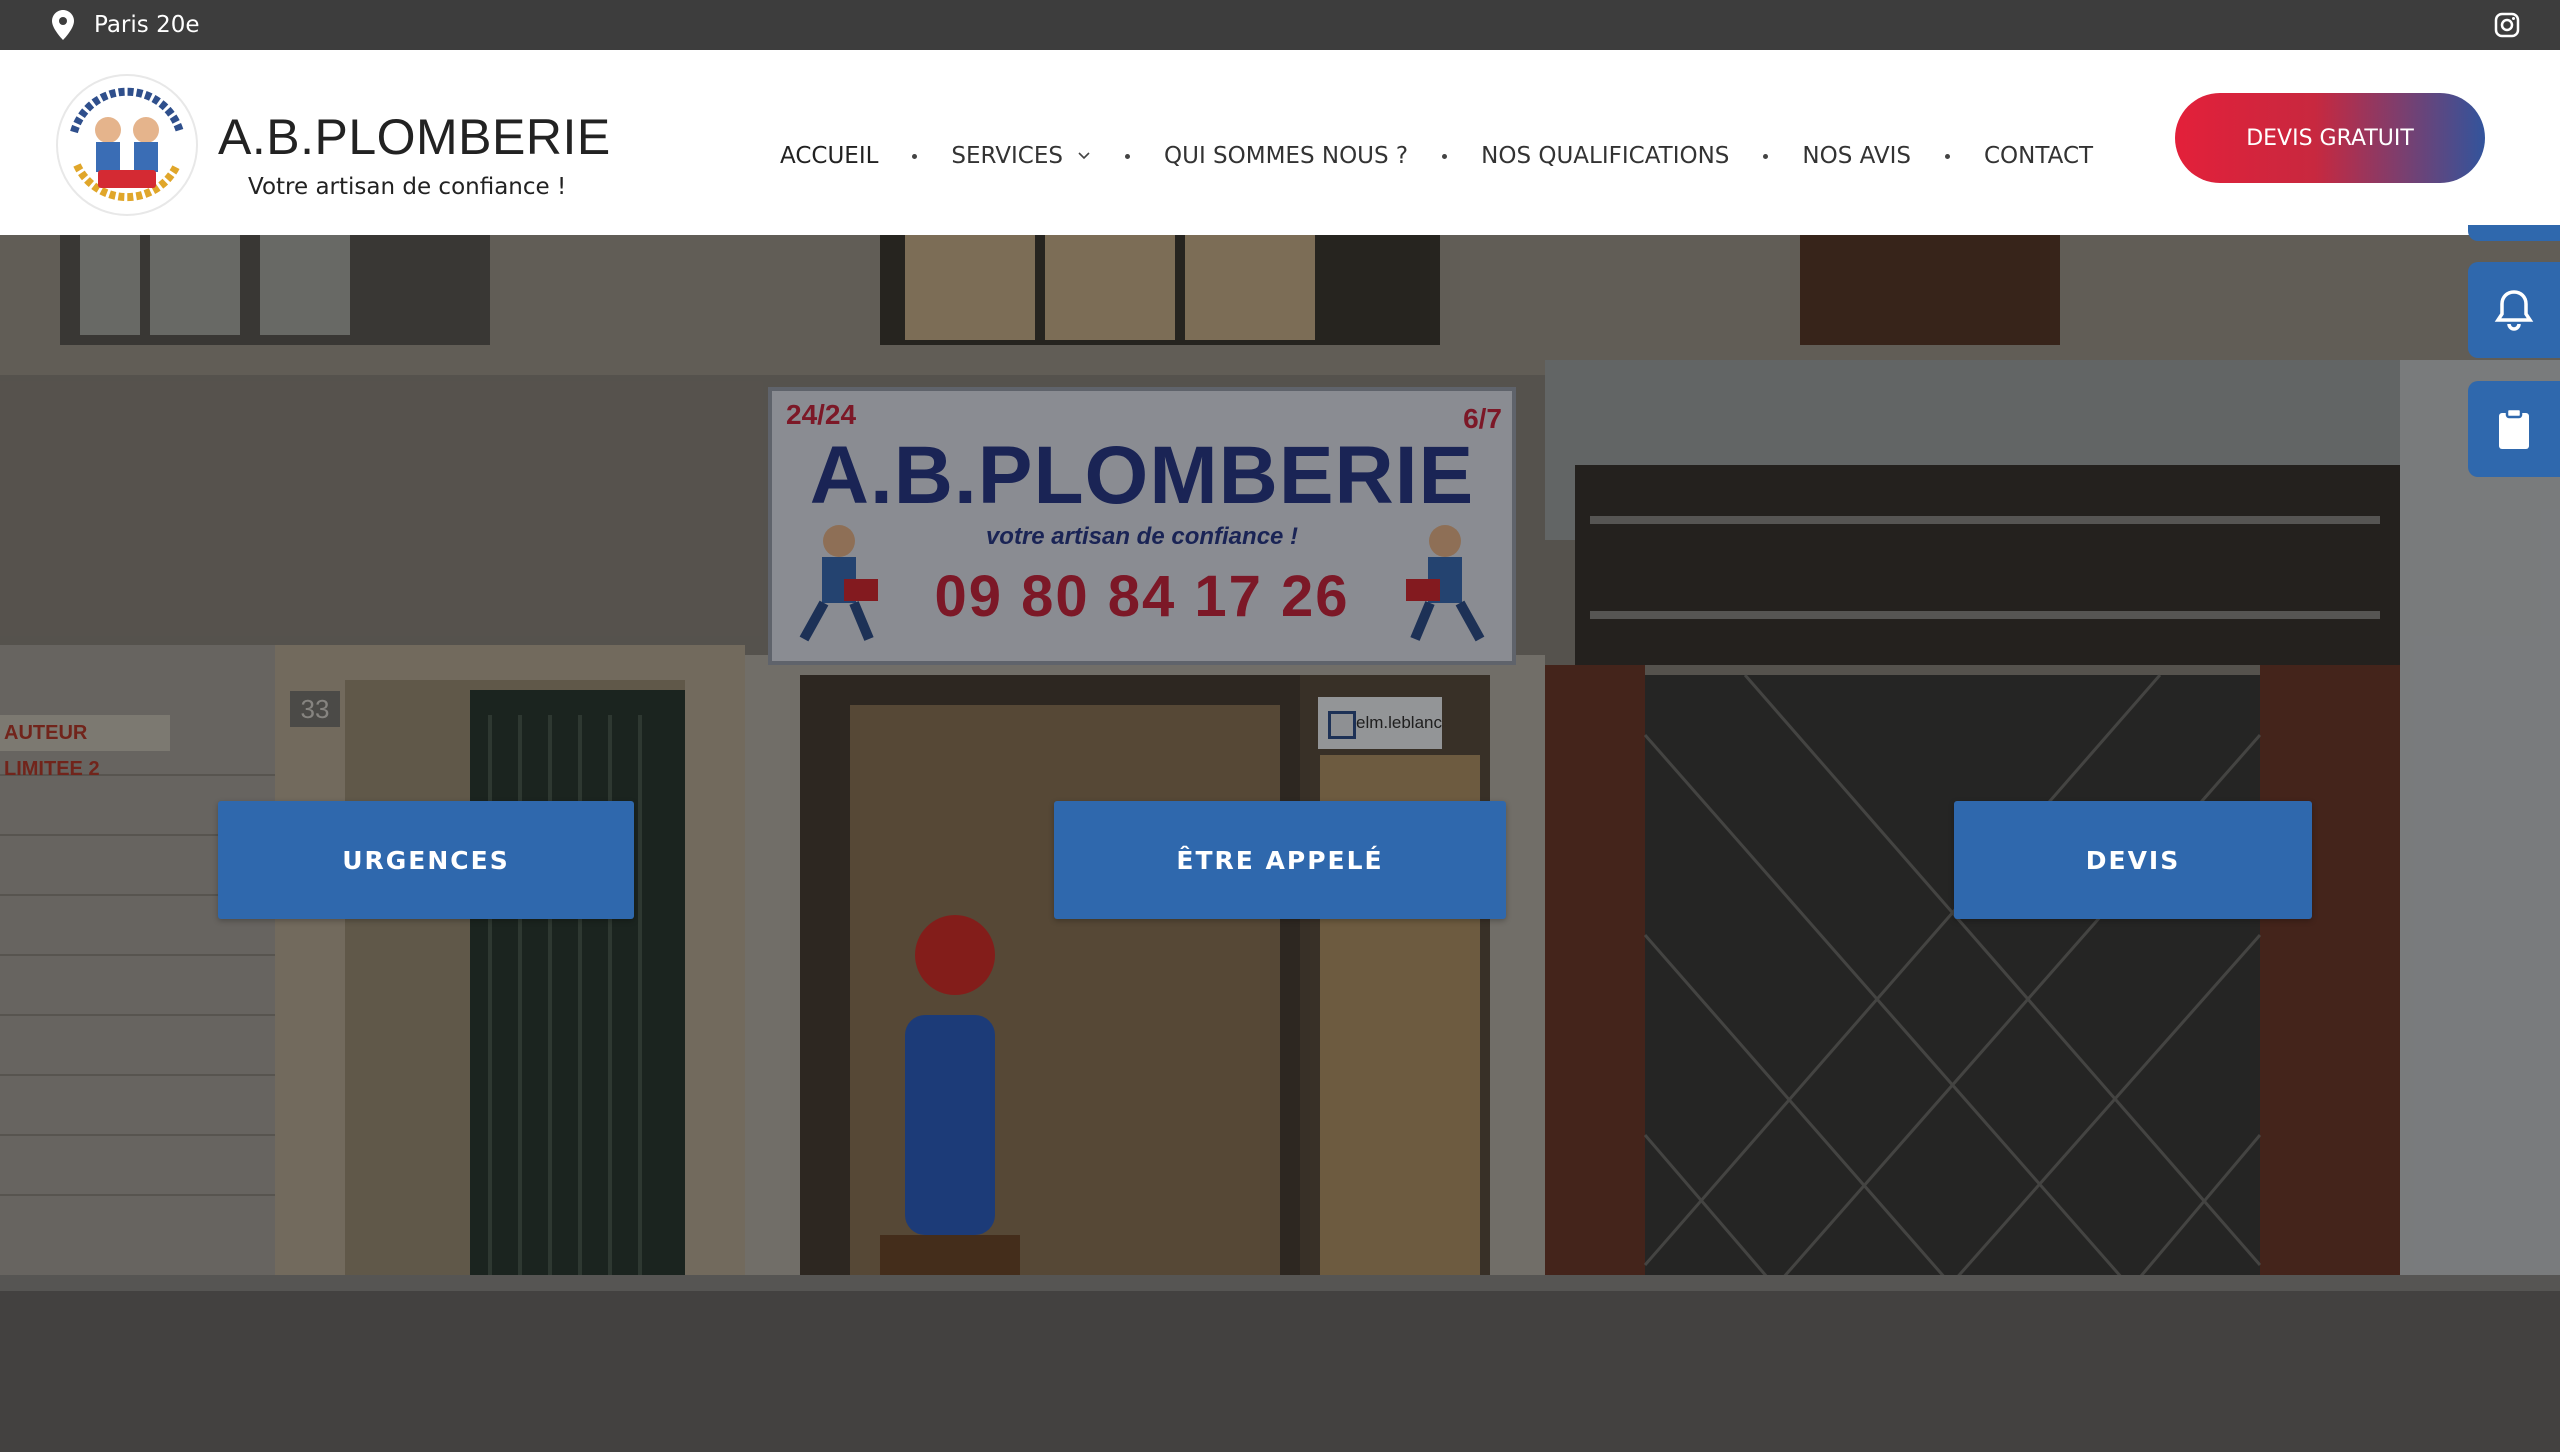  I want to click on bell-icon, so click(2514, 310).